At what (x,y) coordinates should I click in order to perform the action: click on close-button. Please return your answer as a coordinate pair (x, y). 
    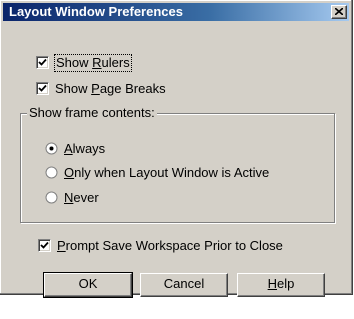
    Looking at the image, I should click on (339, 12).